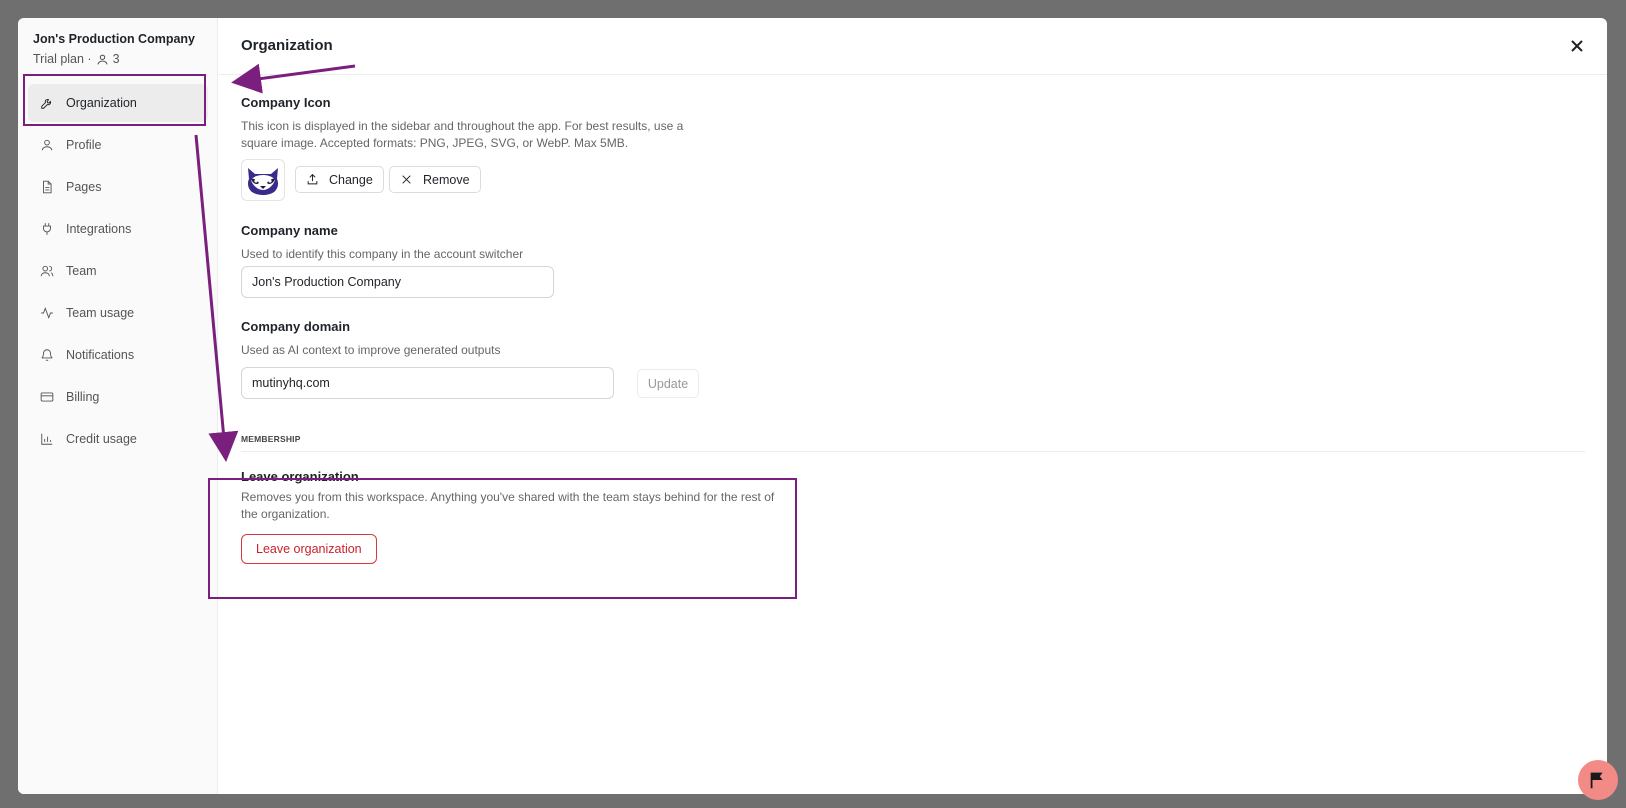  I want to click on sidebar-item-label: Notifications, so click(100, 355).